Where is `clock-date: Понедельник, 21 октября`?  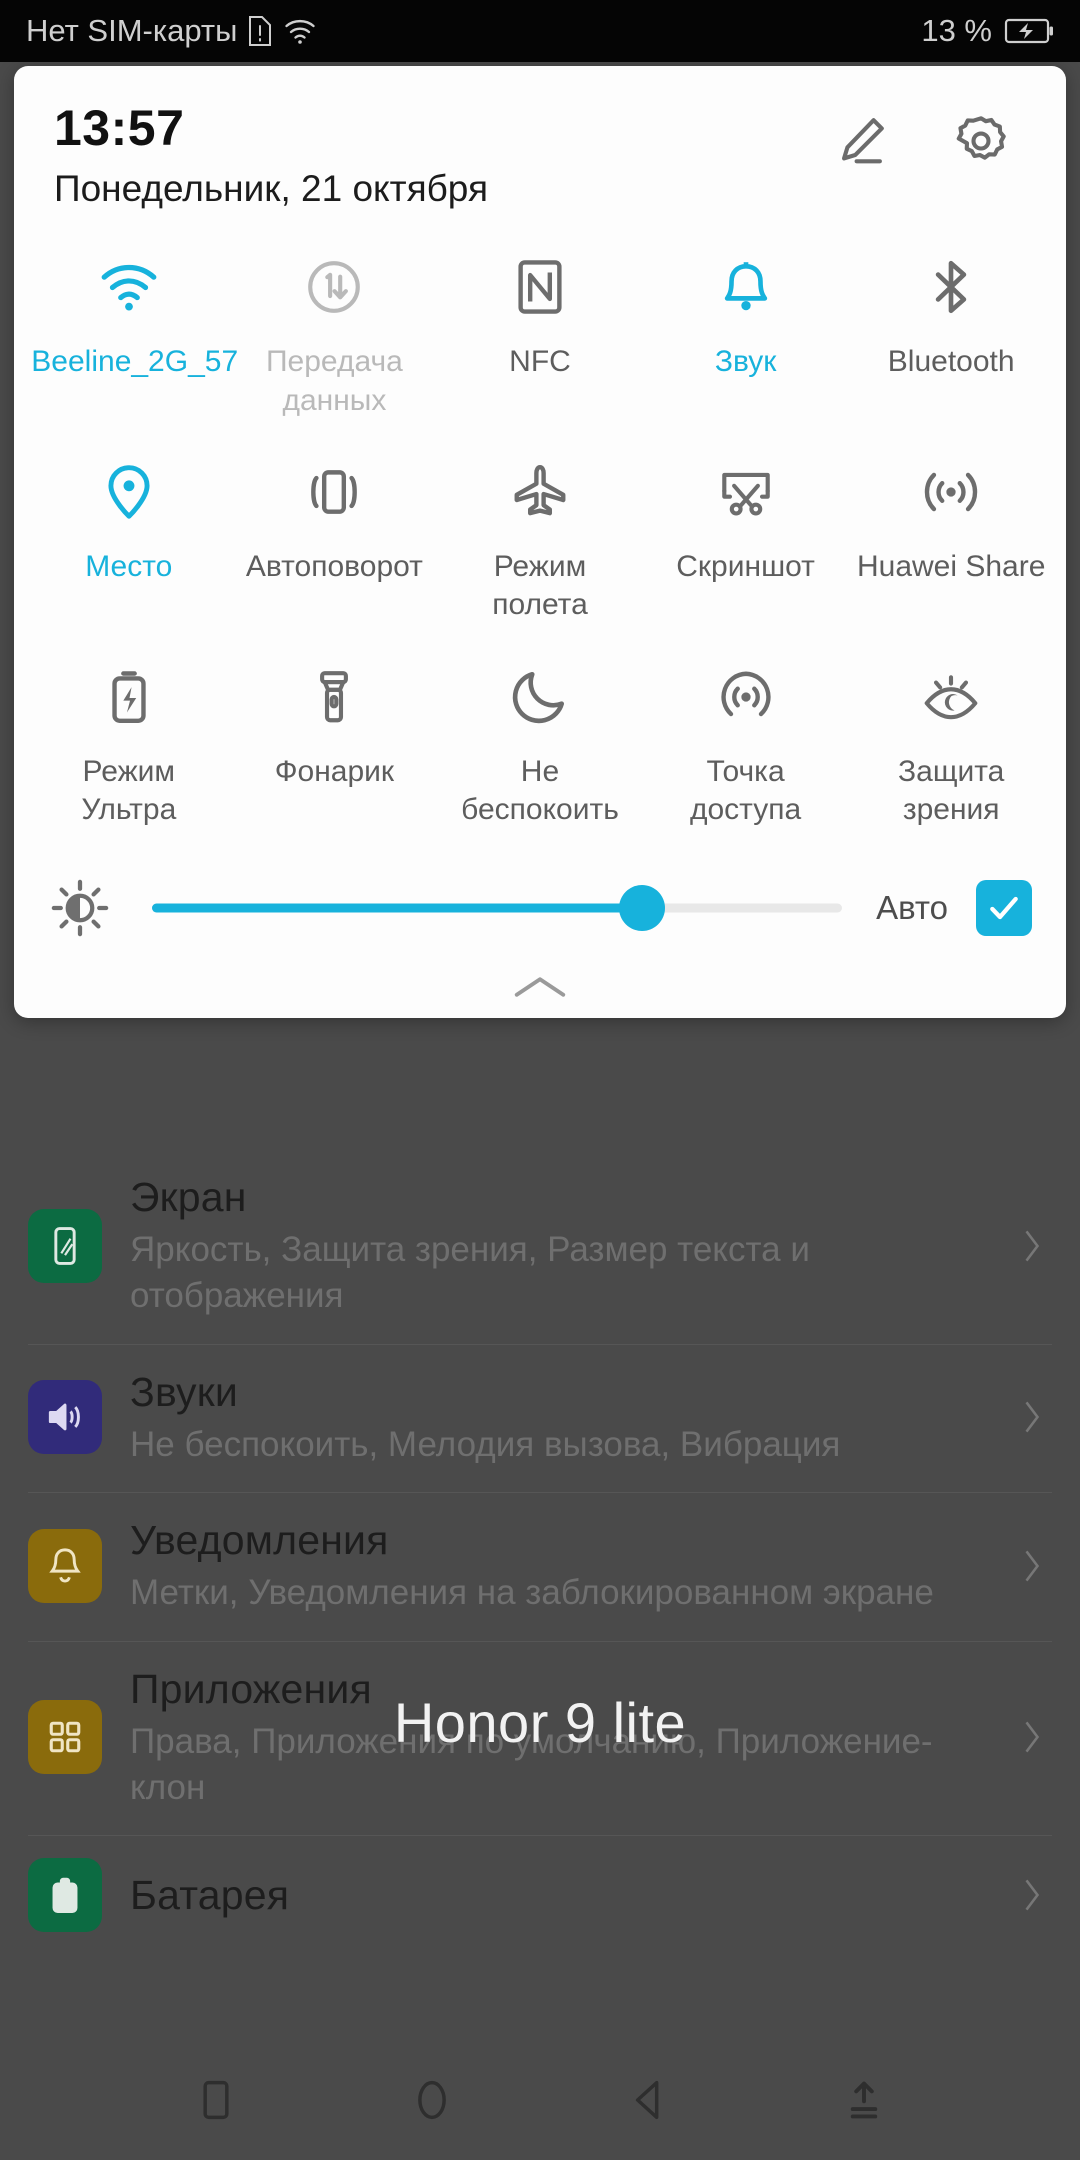
clock-date: Понедельник, 21 октября is located at coordinates (271, 188).